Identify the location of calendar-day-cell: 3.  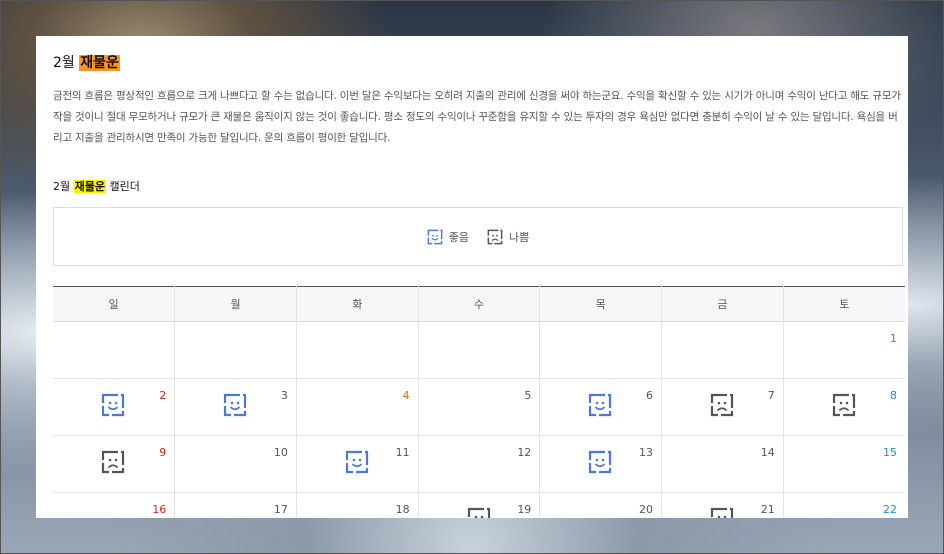
(235, 407).